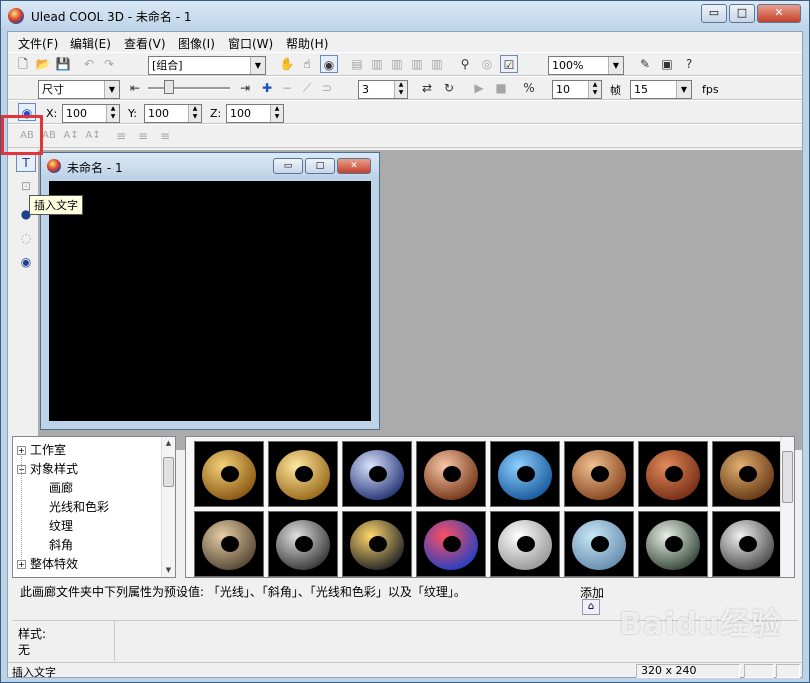 This screenshot has width=810, height=683. I want to click on gallery-thumbnail-white-torus, so click(525, 544).